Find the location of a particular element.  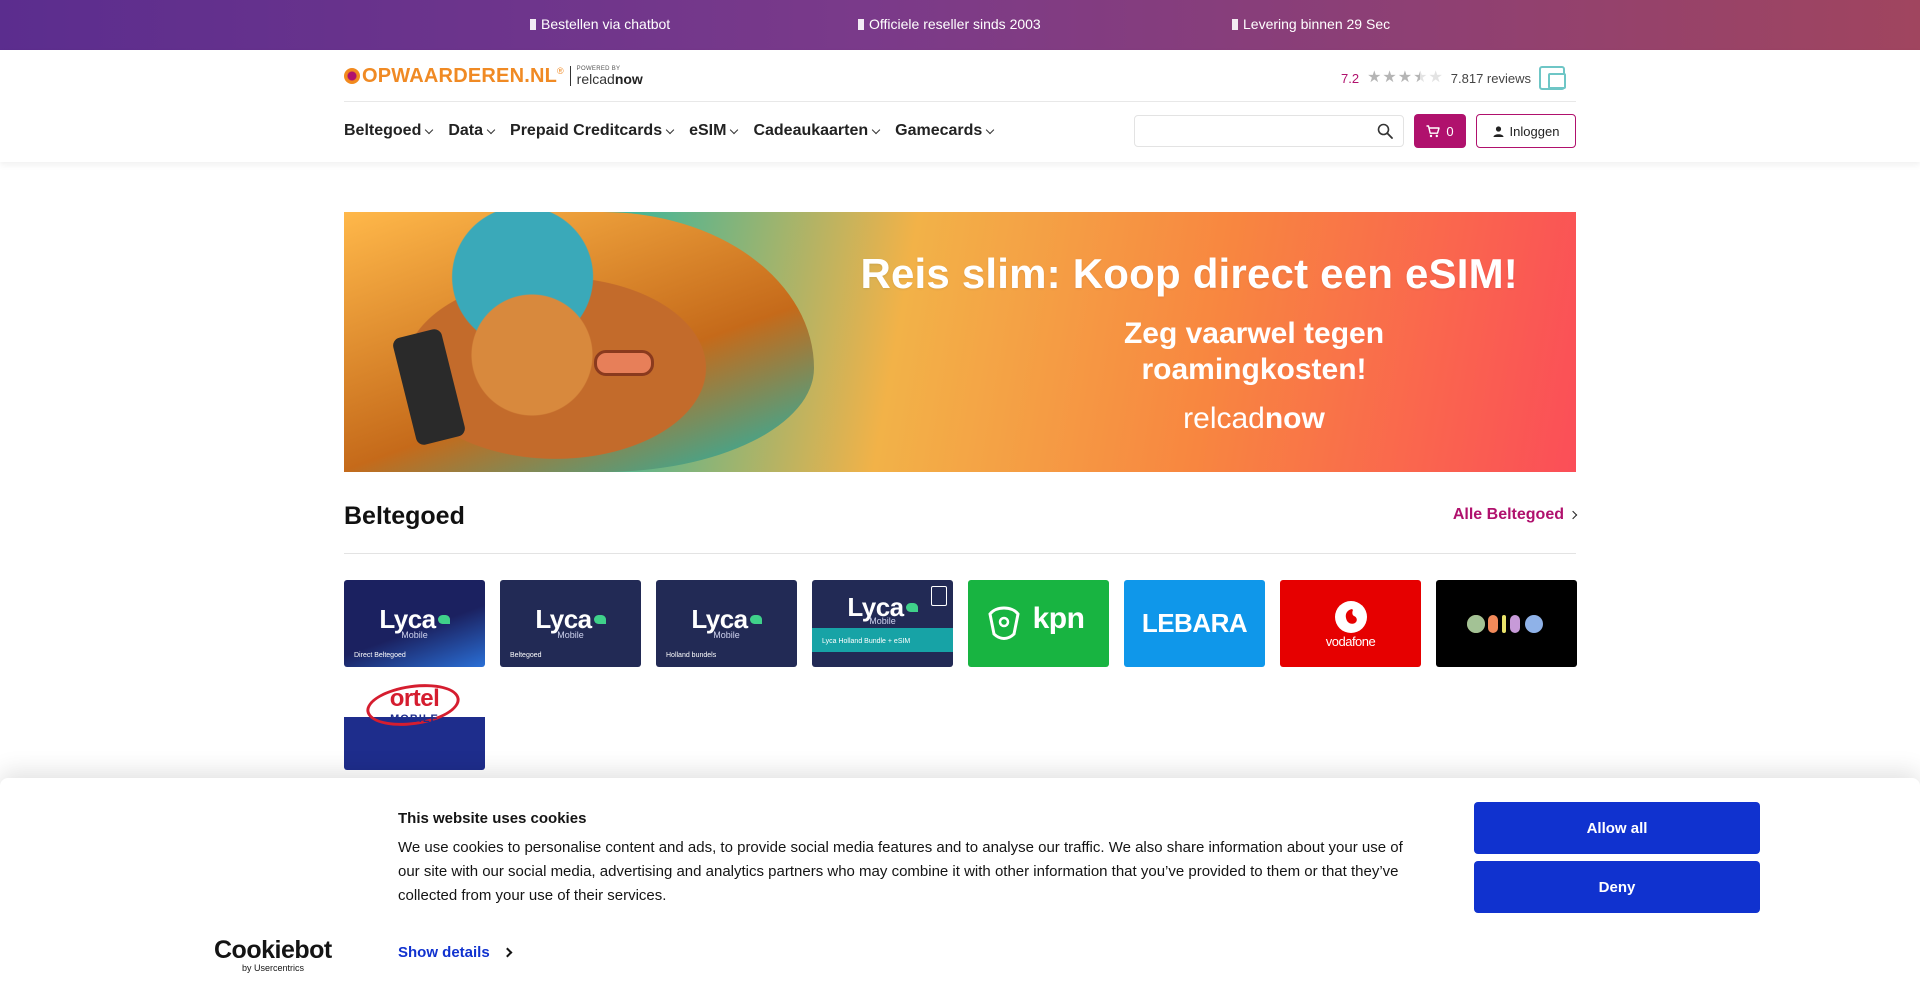

tile-brand: vodafone is located at coordinates (1350, 641).